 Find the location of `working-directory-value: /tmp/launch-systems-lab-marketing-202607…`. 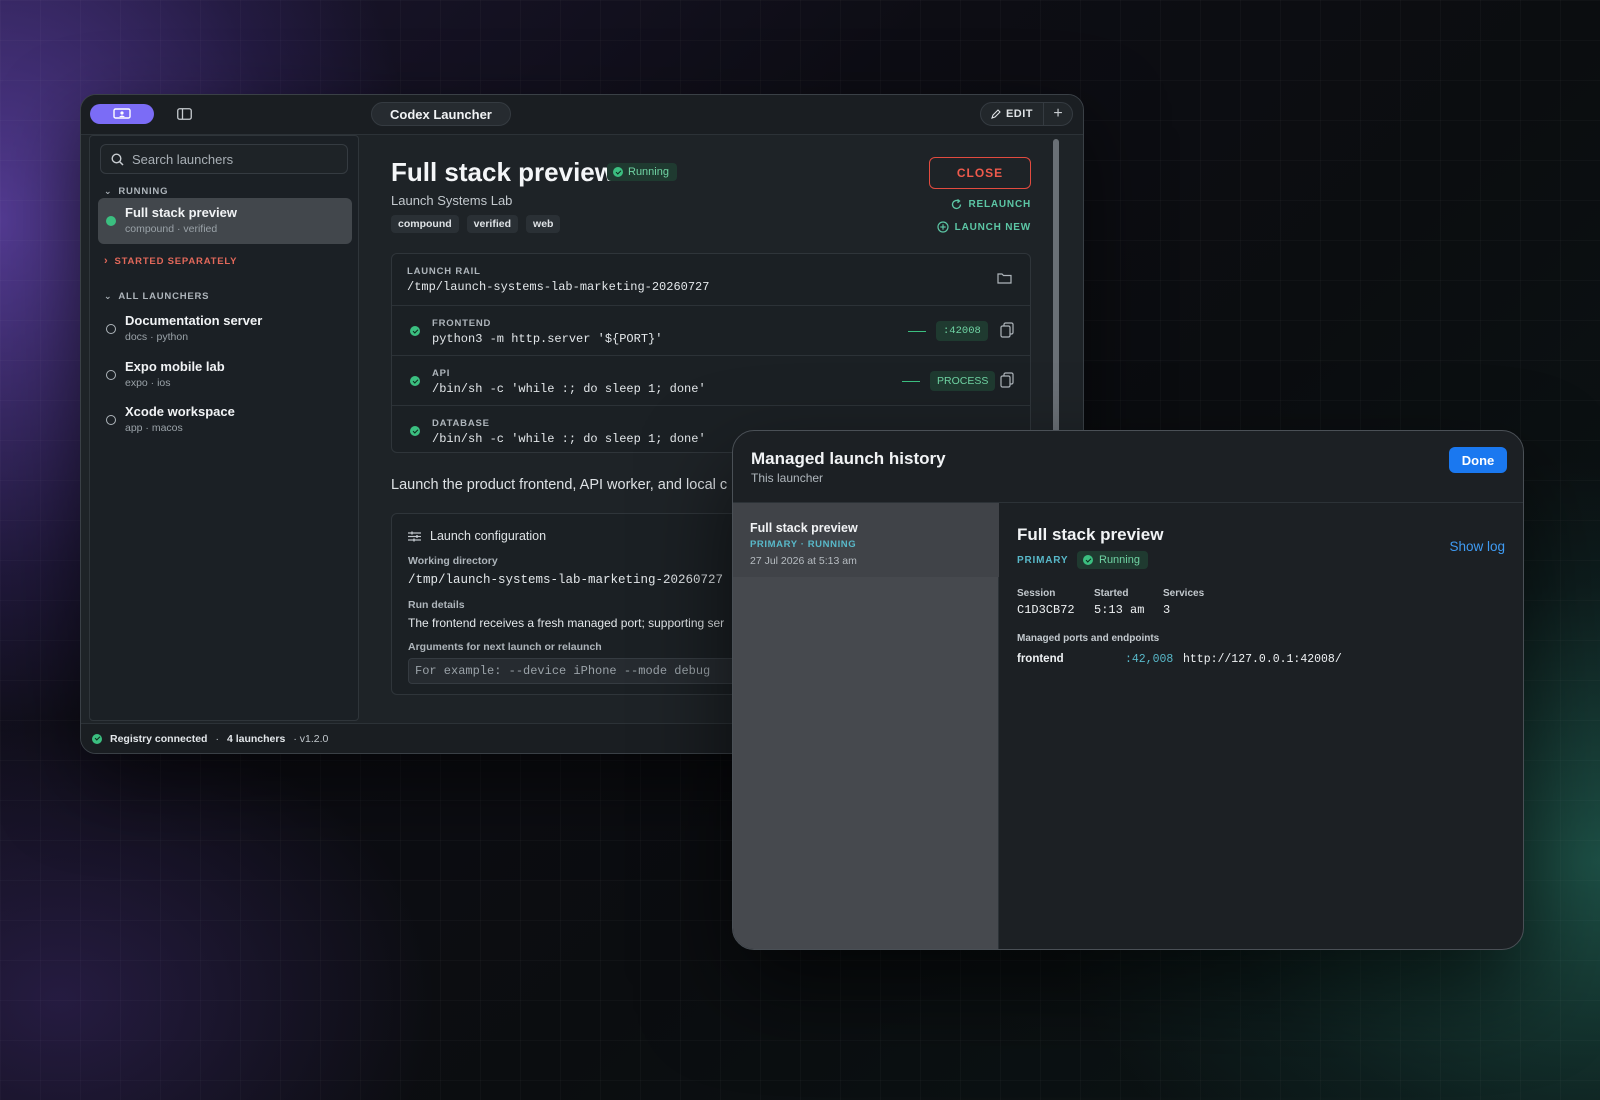

working-directory-value: /tmp/launch-systems-lab-marketing-202607… is located at coordinates (566, 580).